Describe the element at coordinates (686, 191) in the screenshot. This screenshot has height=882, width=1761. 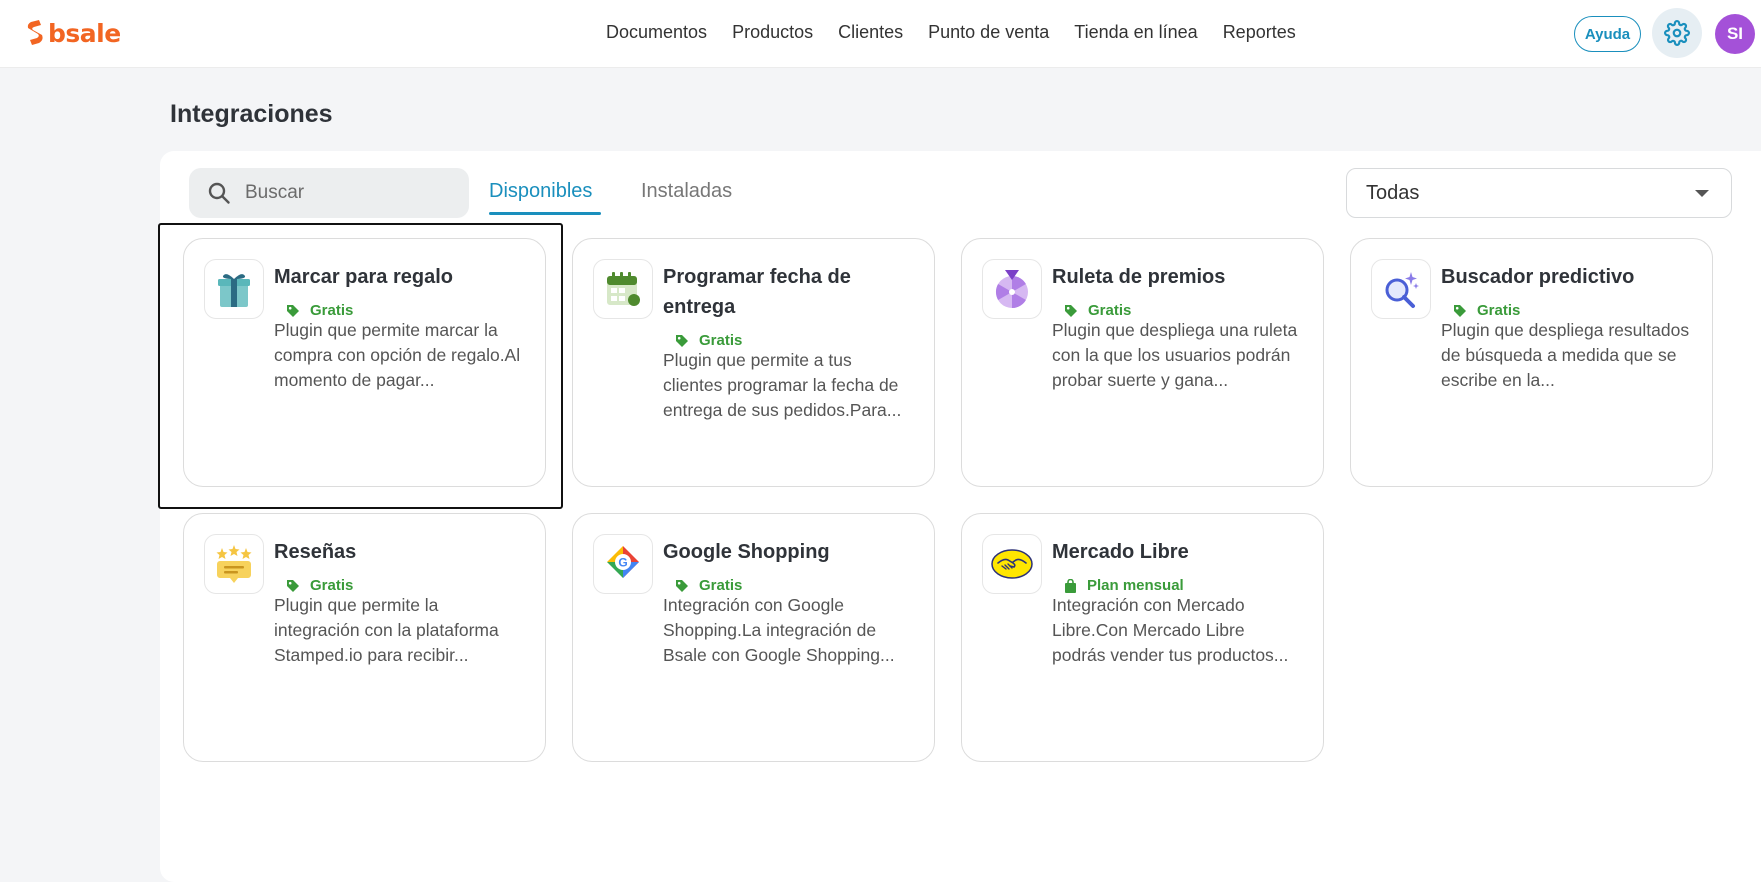
I see `tab-instaladas: Instaladas` at that location.